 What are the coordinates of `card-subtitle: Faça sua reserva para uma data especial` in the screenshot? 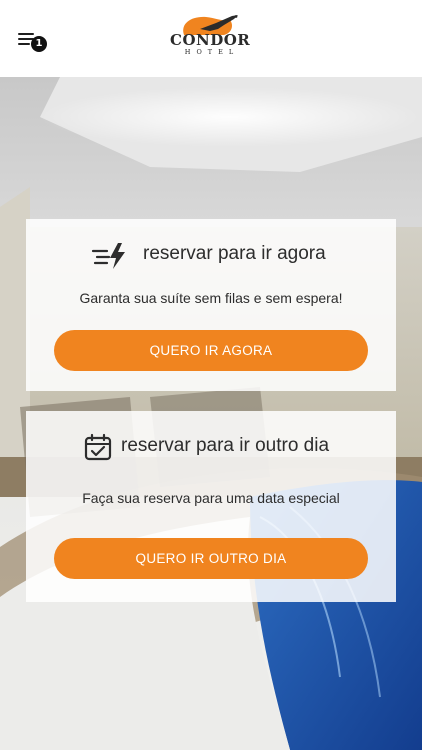 It's located at (211, 498).